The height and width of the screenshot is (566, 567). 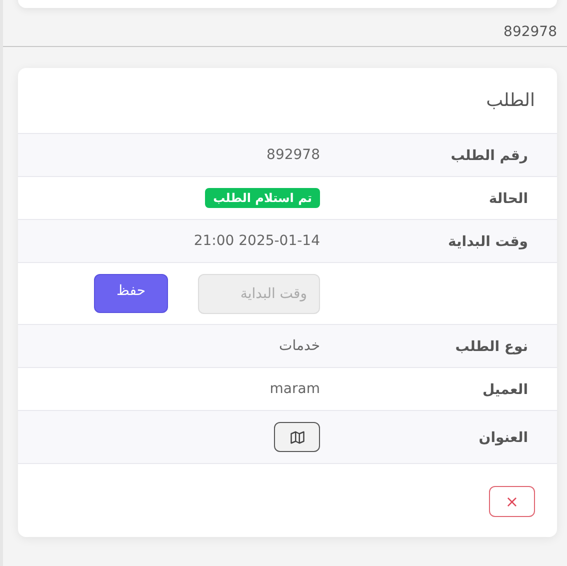 I want to click on field-label: وقت البداية, so click(x=488, y=242).